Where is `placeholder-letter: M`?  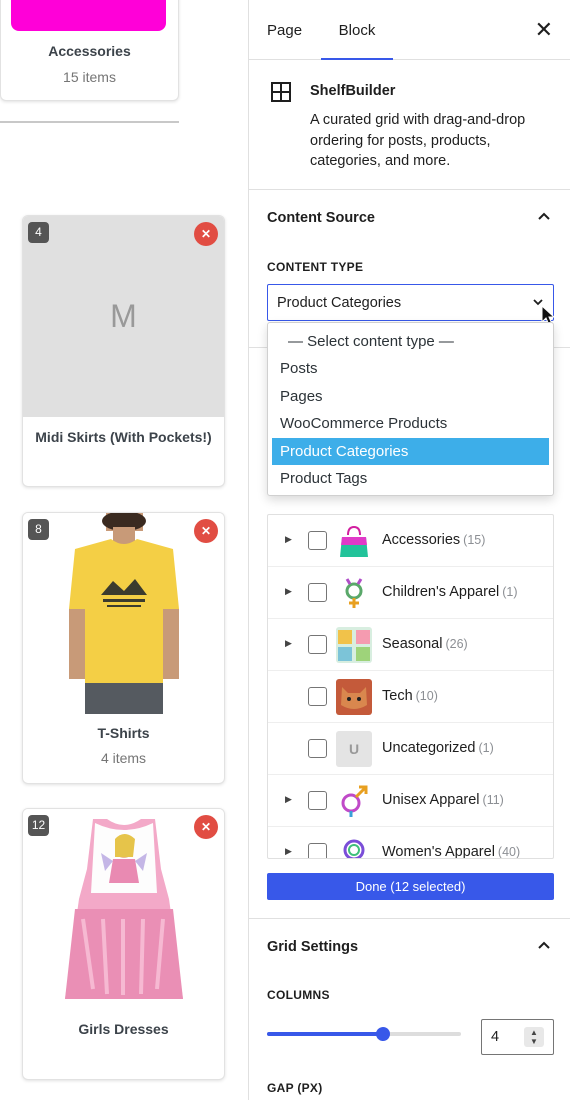 placeholder-letter: M is located at coordinates (123, 316).